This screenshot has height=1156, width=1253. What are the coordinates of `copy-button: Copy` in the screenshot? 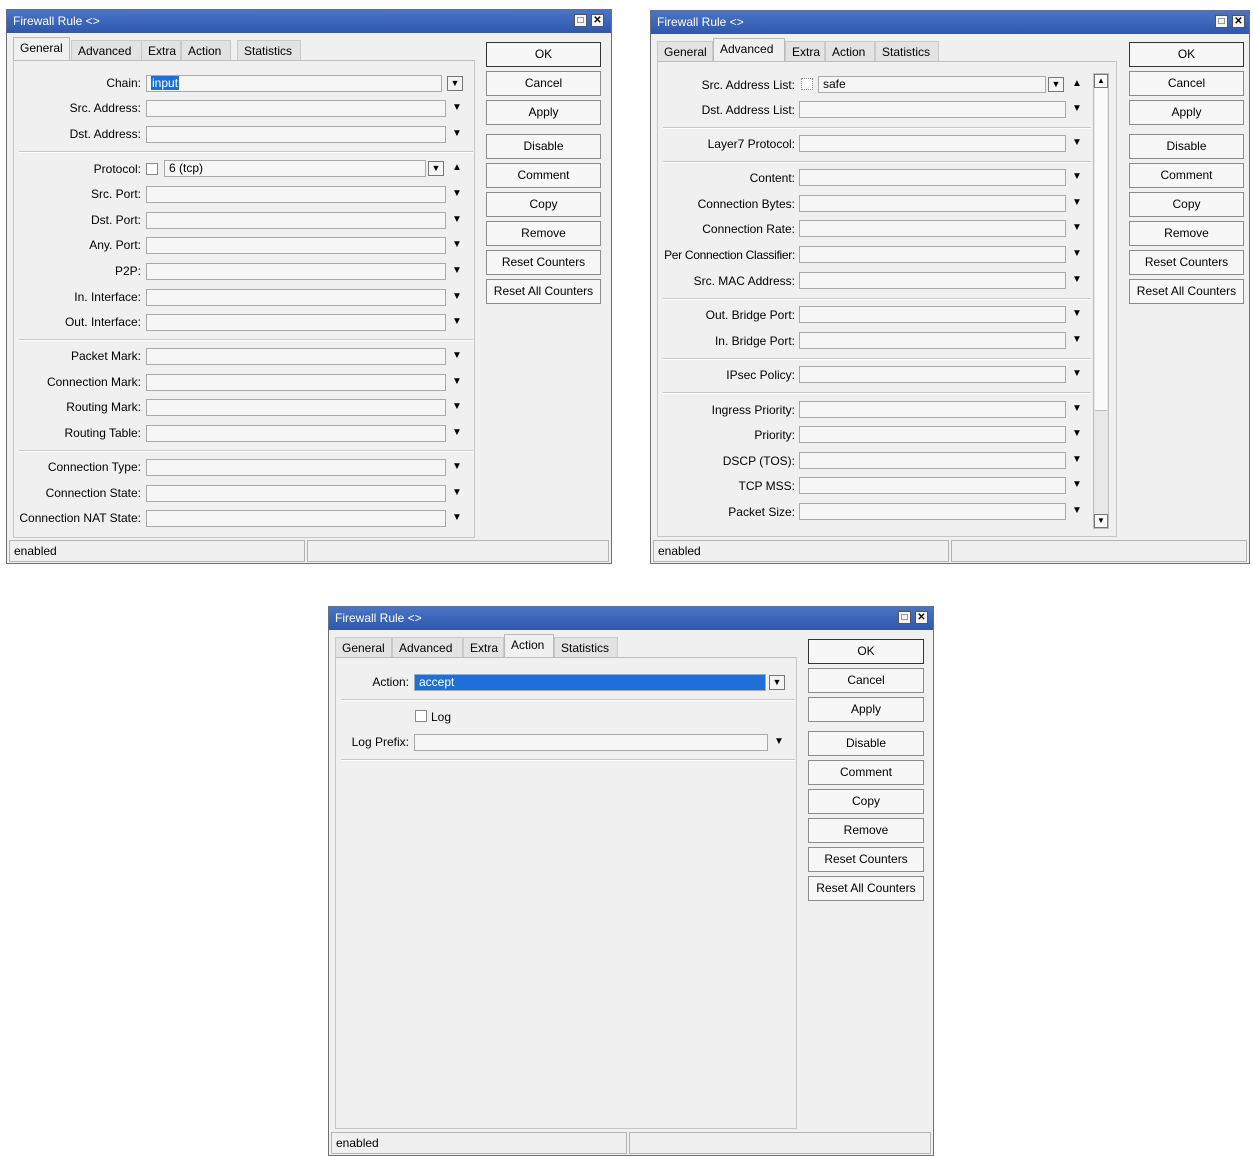 It's located at (1186, 204).